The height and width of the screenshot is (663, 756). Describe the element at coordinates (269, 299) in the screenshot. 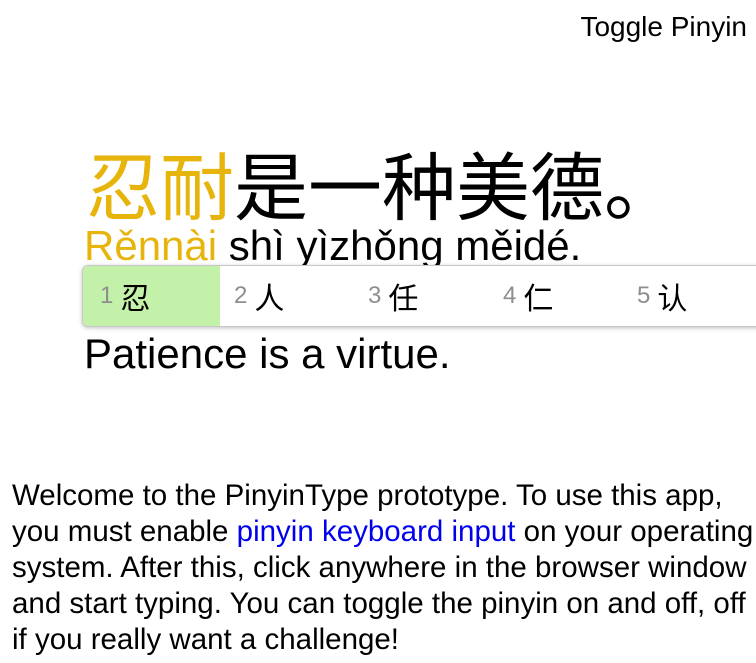

I see `candidate-character: 人` at that location.